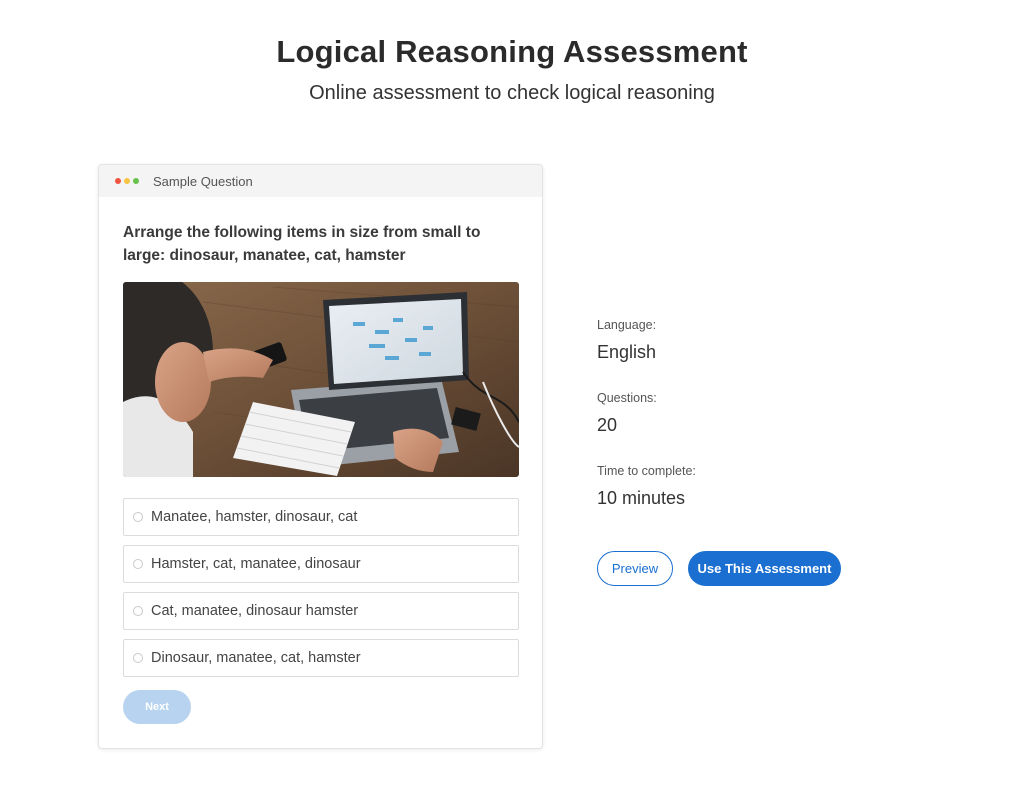 This screenshot has height=788, width=1024. What do you see at coordinates (118, 181) in the screenshot?
I see `red-dot-icon` at bounding box center [118, 181].